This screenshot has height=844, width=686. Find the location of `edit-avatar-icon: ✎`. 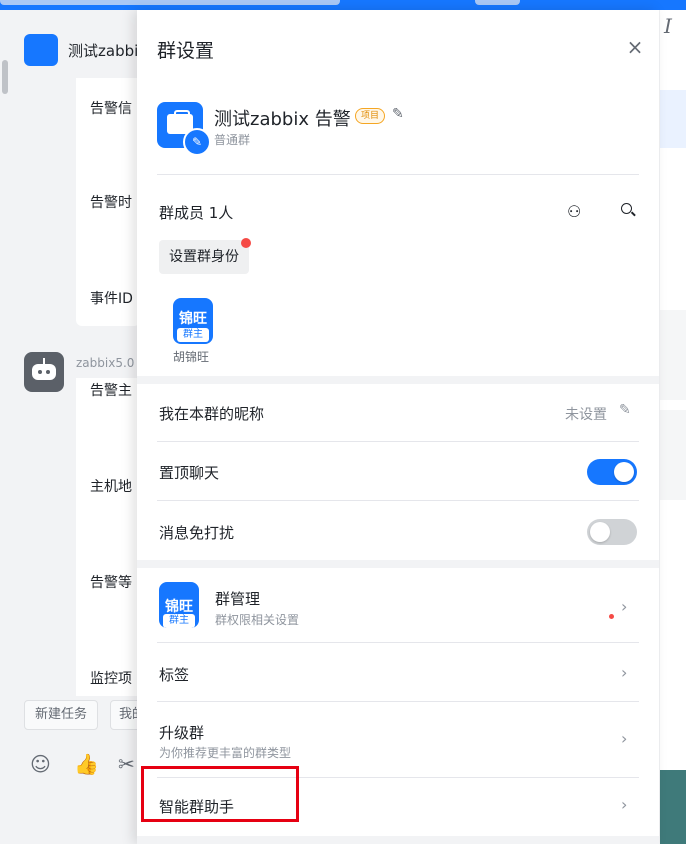

edit-avatar-icon: ✎ is located at coordinates (197, 142).